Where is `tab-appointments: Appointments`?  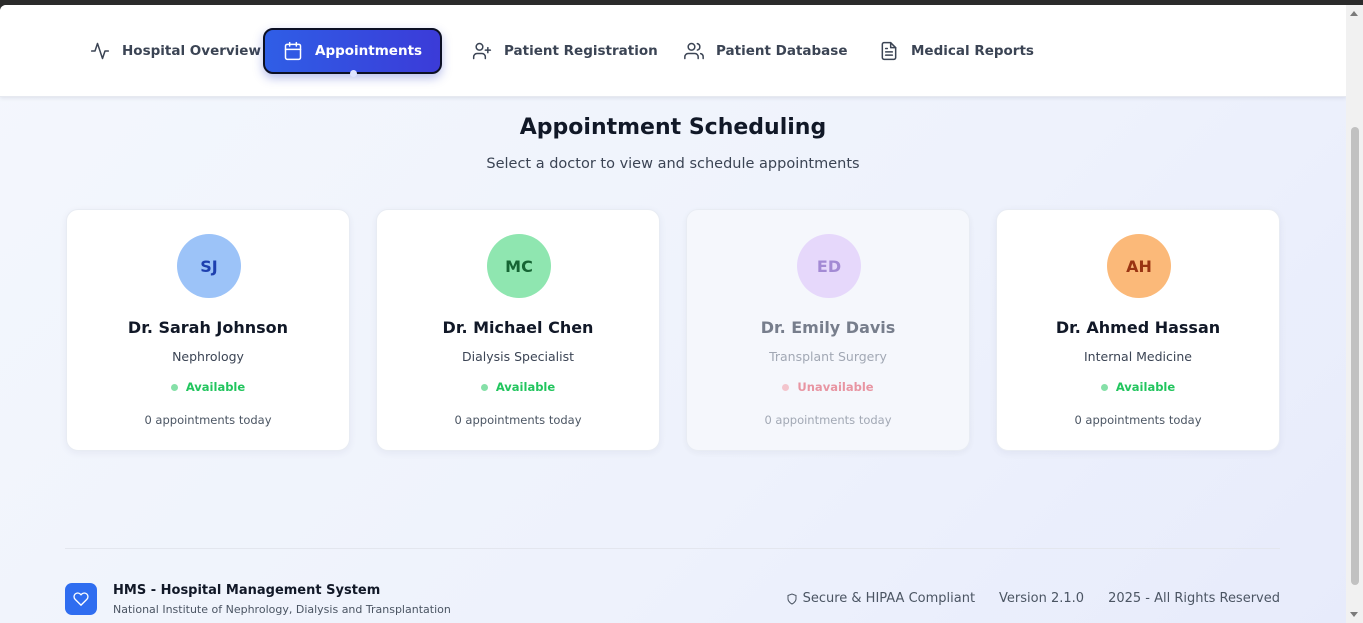
tab-appointments: Appointments is located at coordinates (353, 52).